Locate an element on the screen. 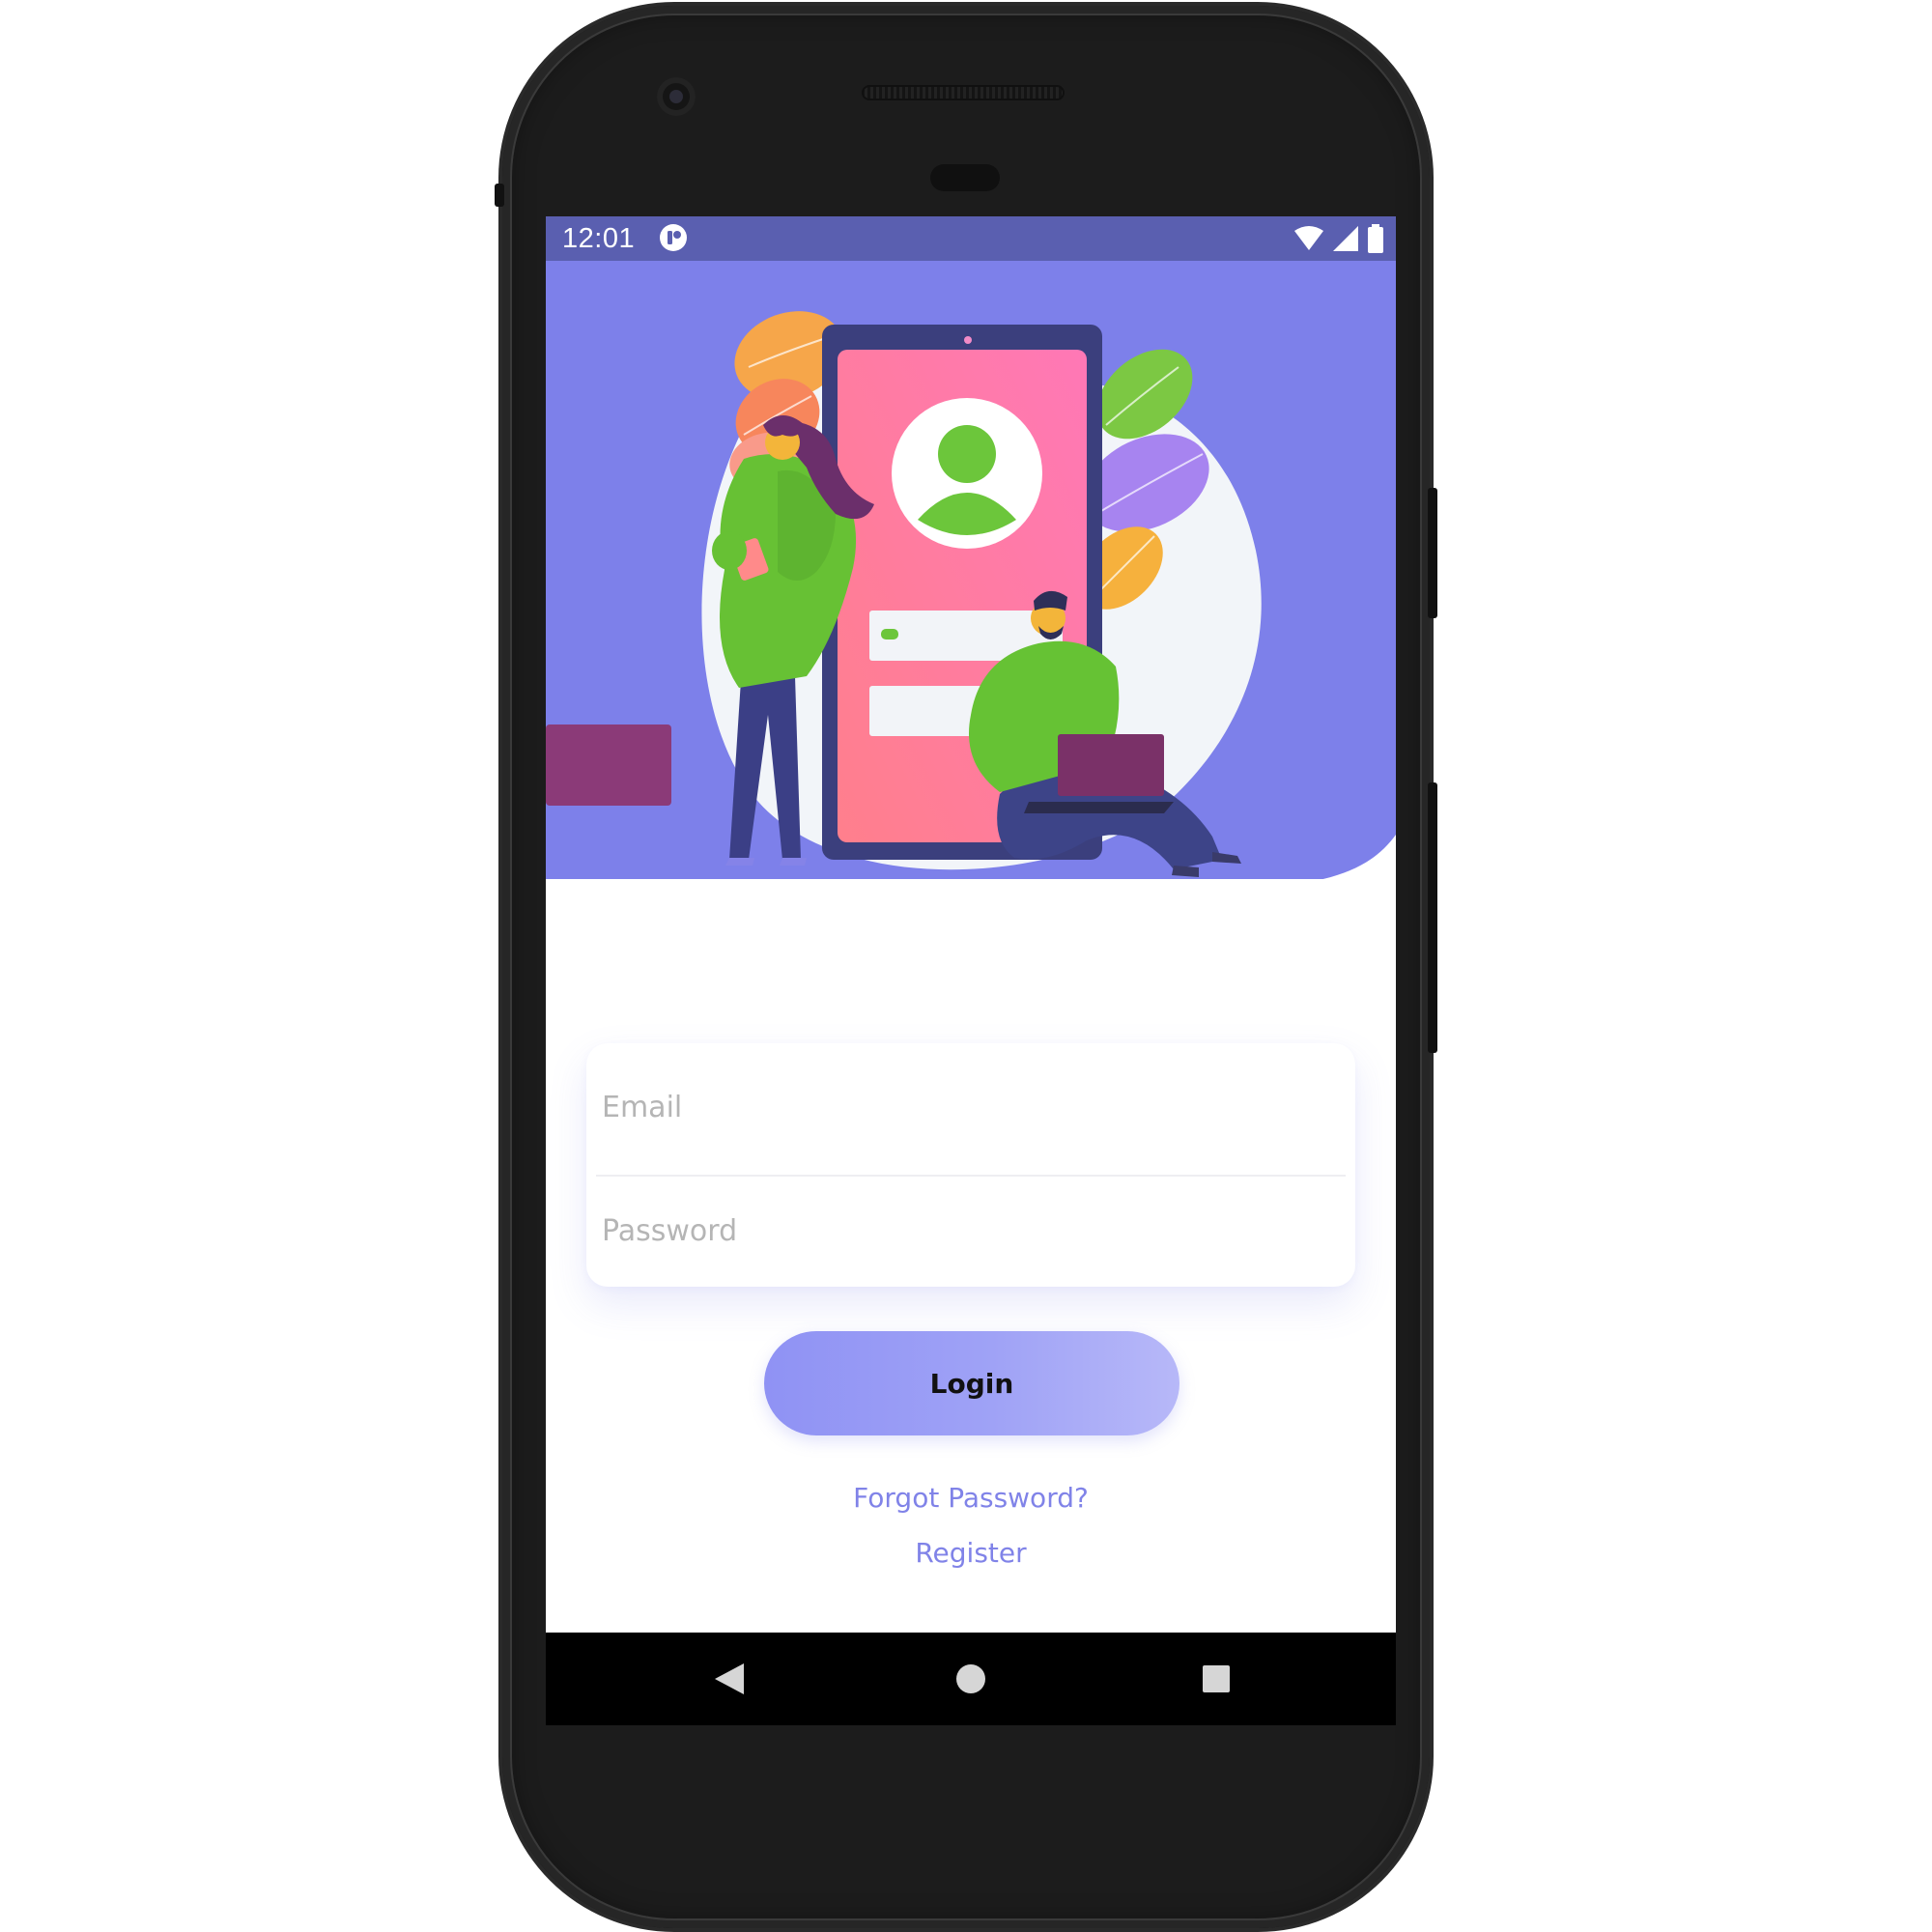  navigation-bar is located at coordinates (971, 1679).